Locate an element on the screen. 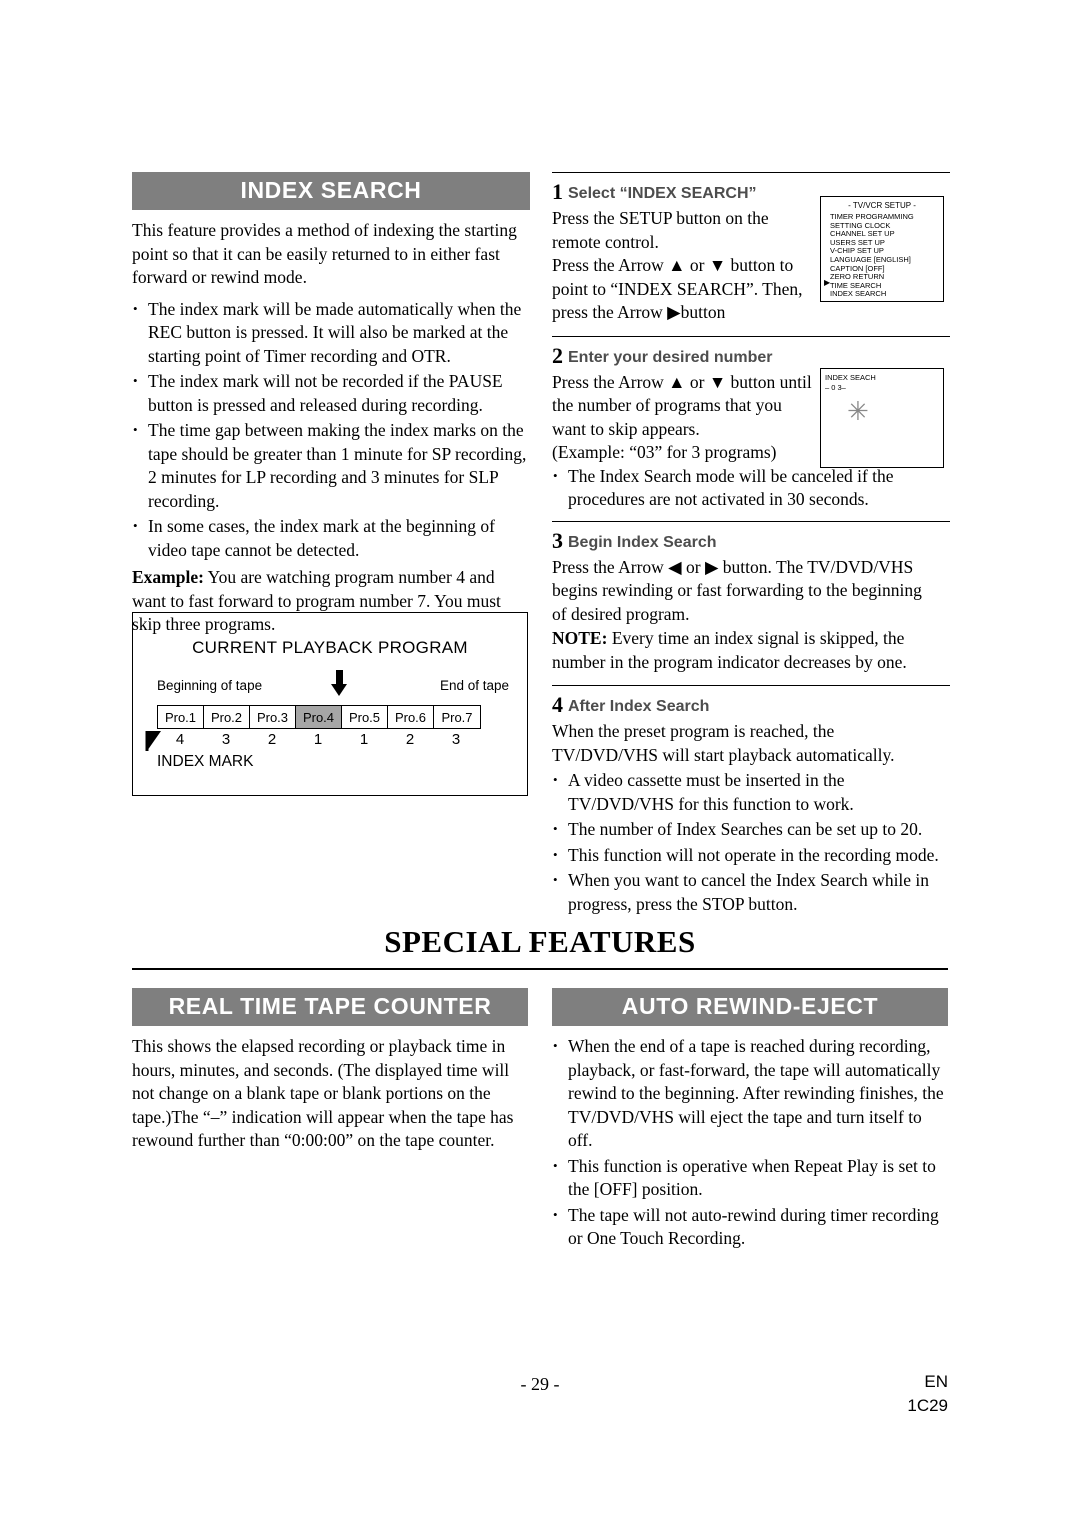  program-cell: Pro.5 is located at coordinates (365, 717).